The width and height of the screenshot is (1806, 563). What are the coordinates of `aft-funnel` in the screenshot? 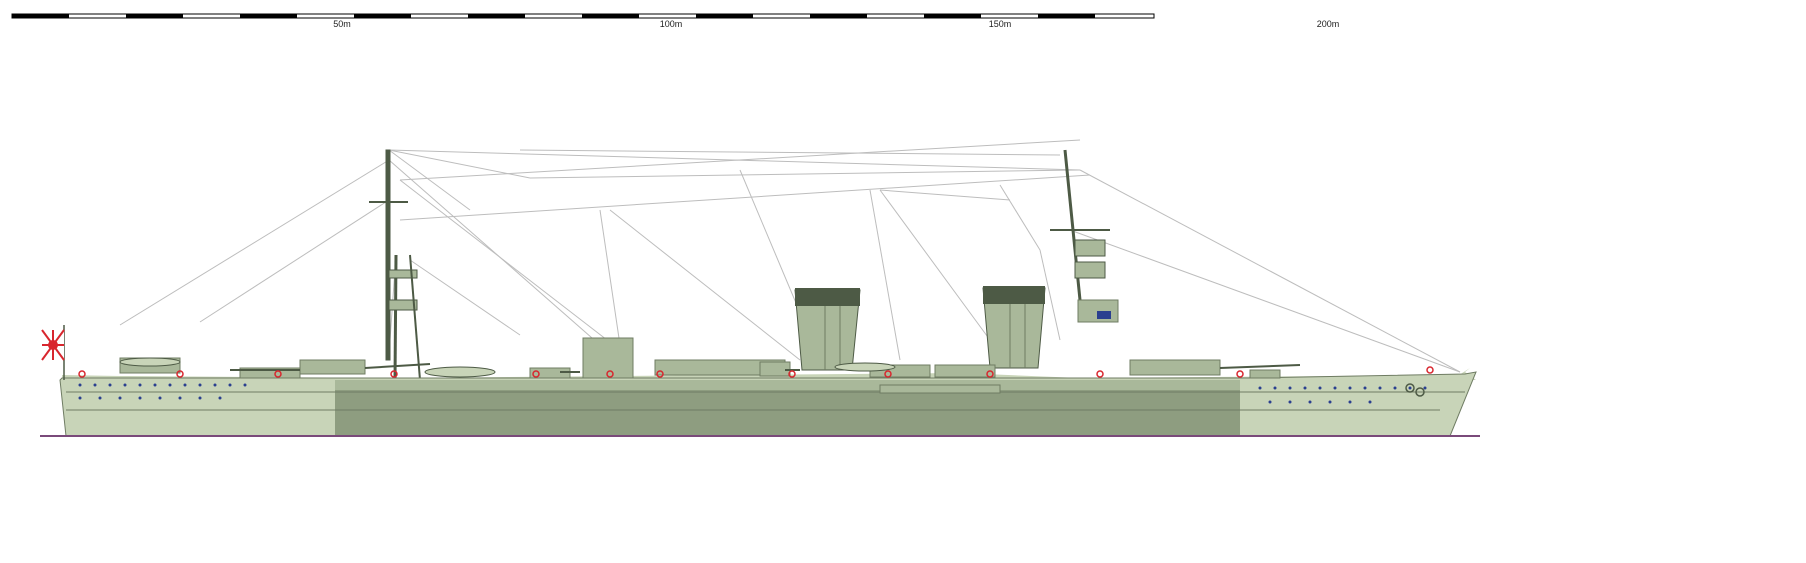 It's located at (1014, 327).